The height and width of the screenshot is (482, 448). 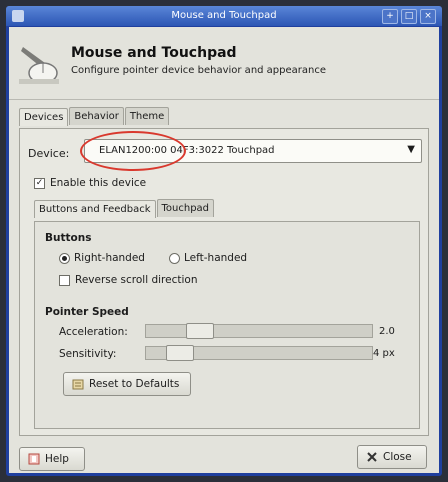 What do you see at coordinates (64, 258) in the screenshot?
I see `right-handed-radio` at bounding box center [64, 258].